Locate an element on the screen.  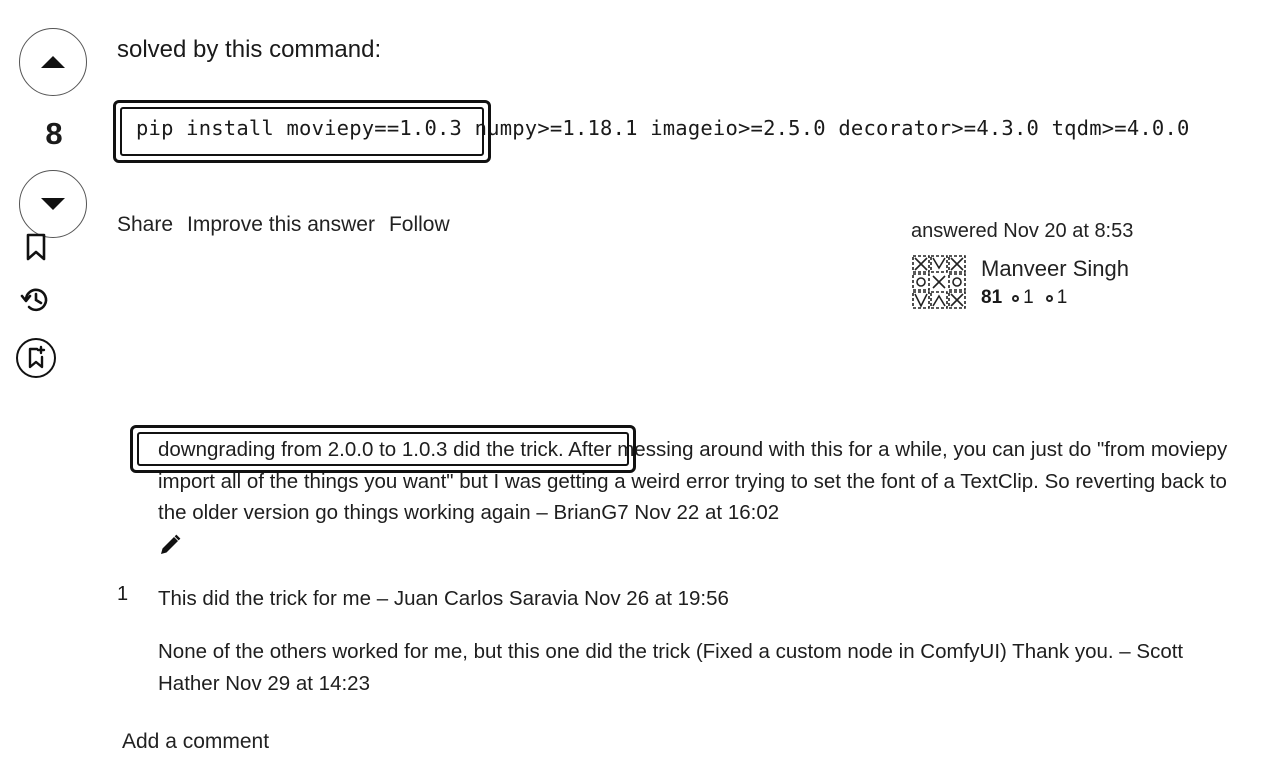
bronze-badge-count: 1 is located at coordinates (1062, 297).